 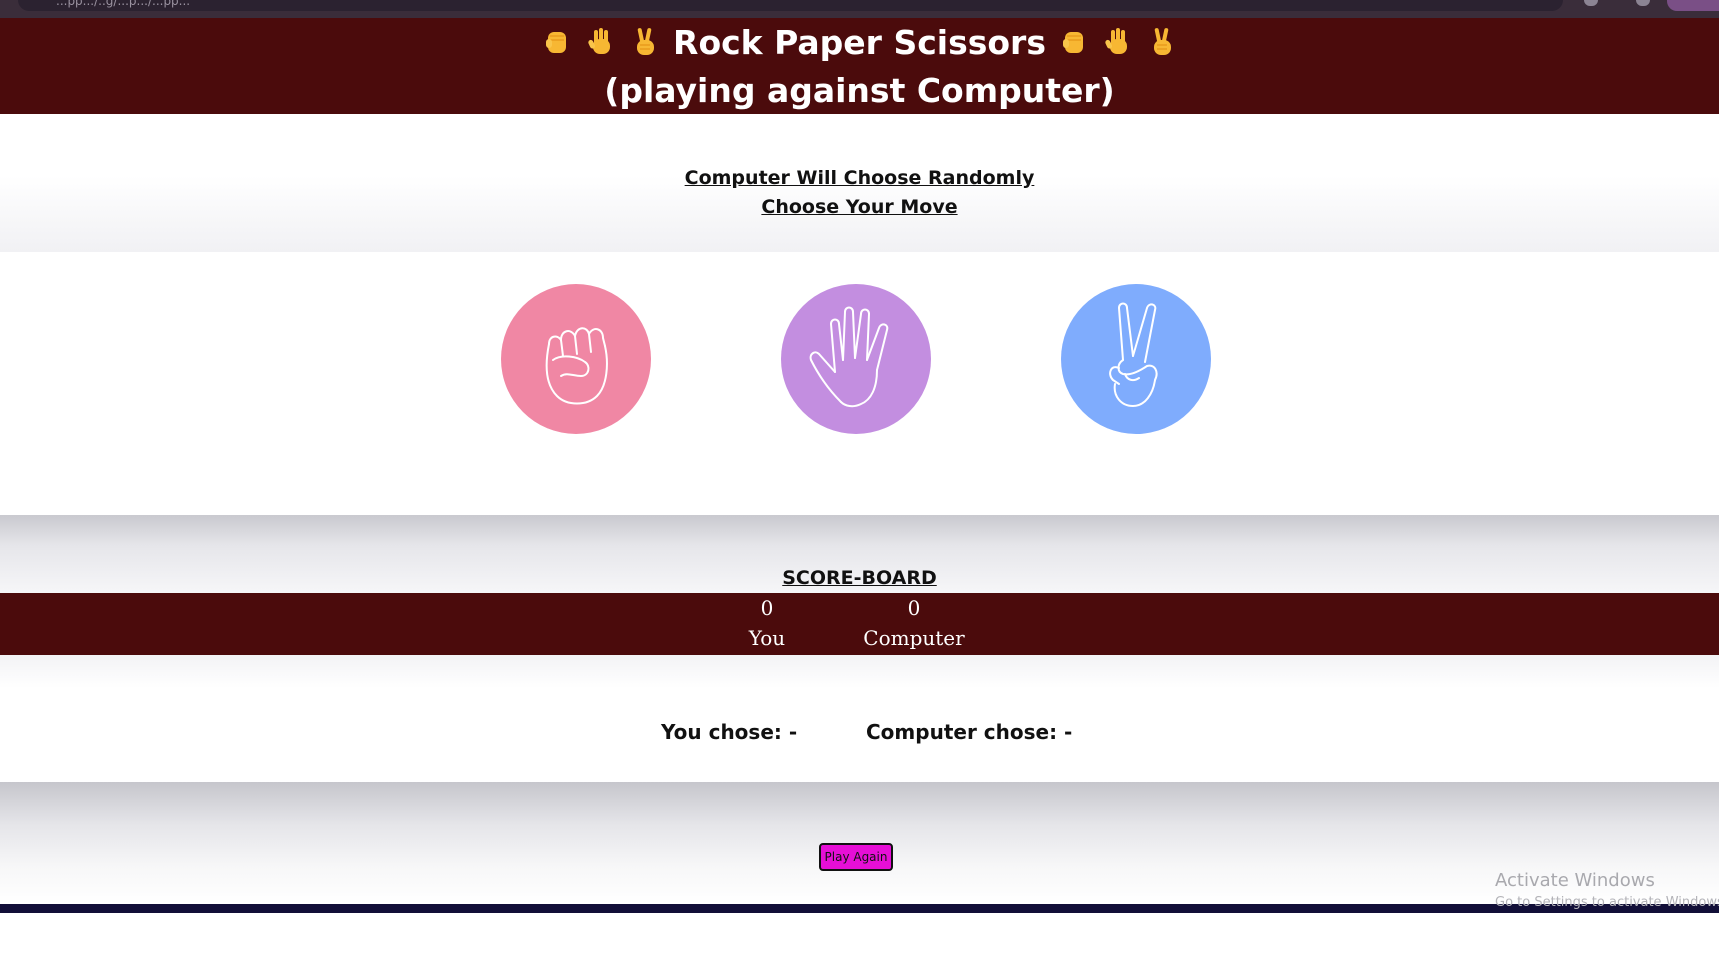 I want to click on section-divider, so click(x=859, y=671).